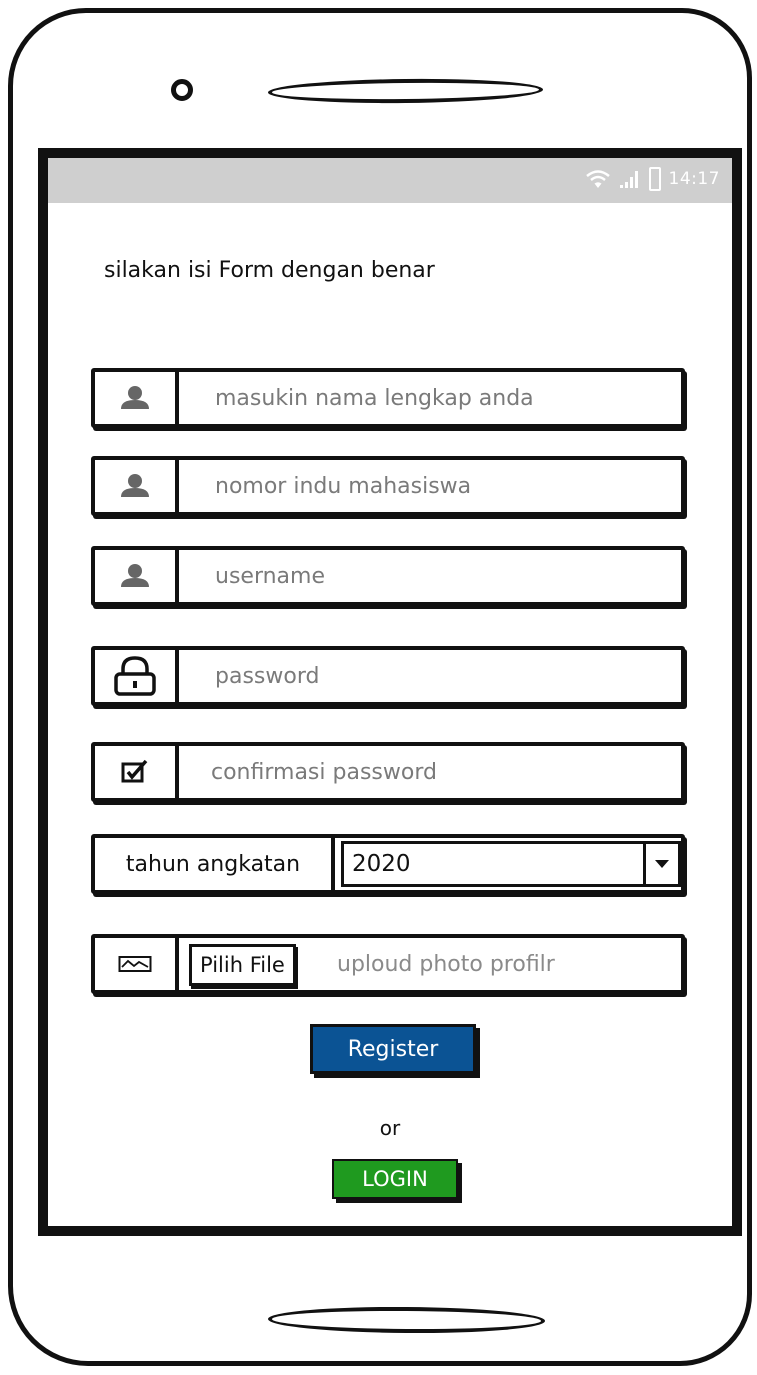 The width and height of the screenshot is (757, 1375). I want to click on full-name-field: masukin nama lengkap anda, so click(388, 398).